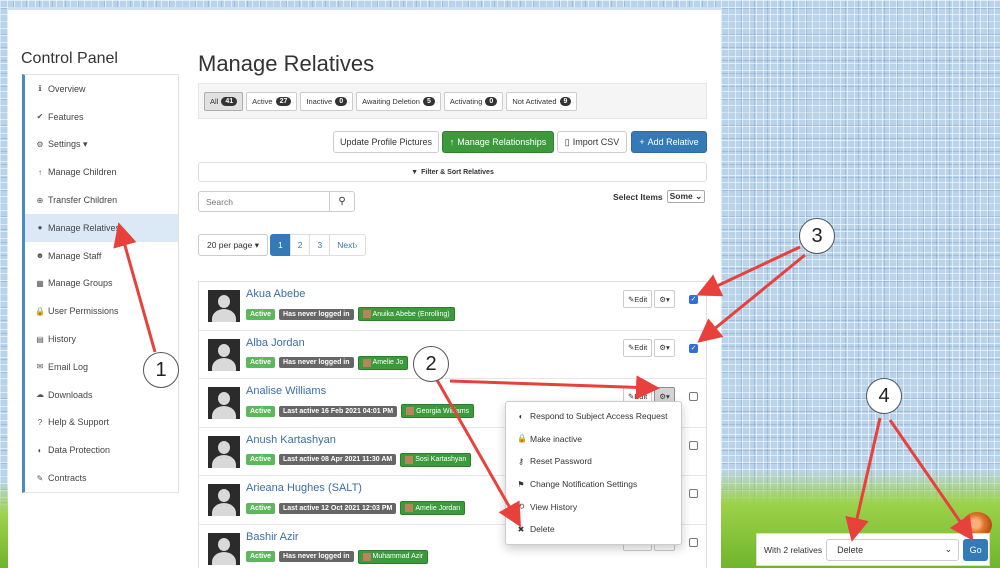  Describe the element at coordinates (68, 143) in the screenshot. I see `sidebar-item-label: Settings ▾` at that location.